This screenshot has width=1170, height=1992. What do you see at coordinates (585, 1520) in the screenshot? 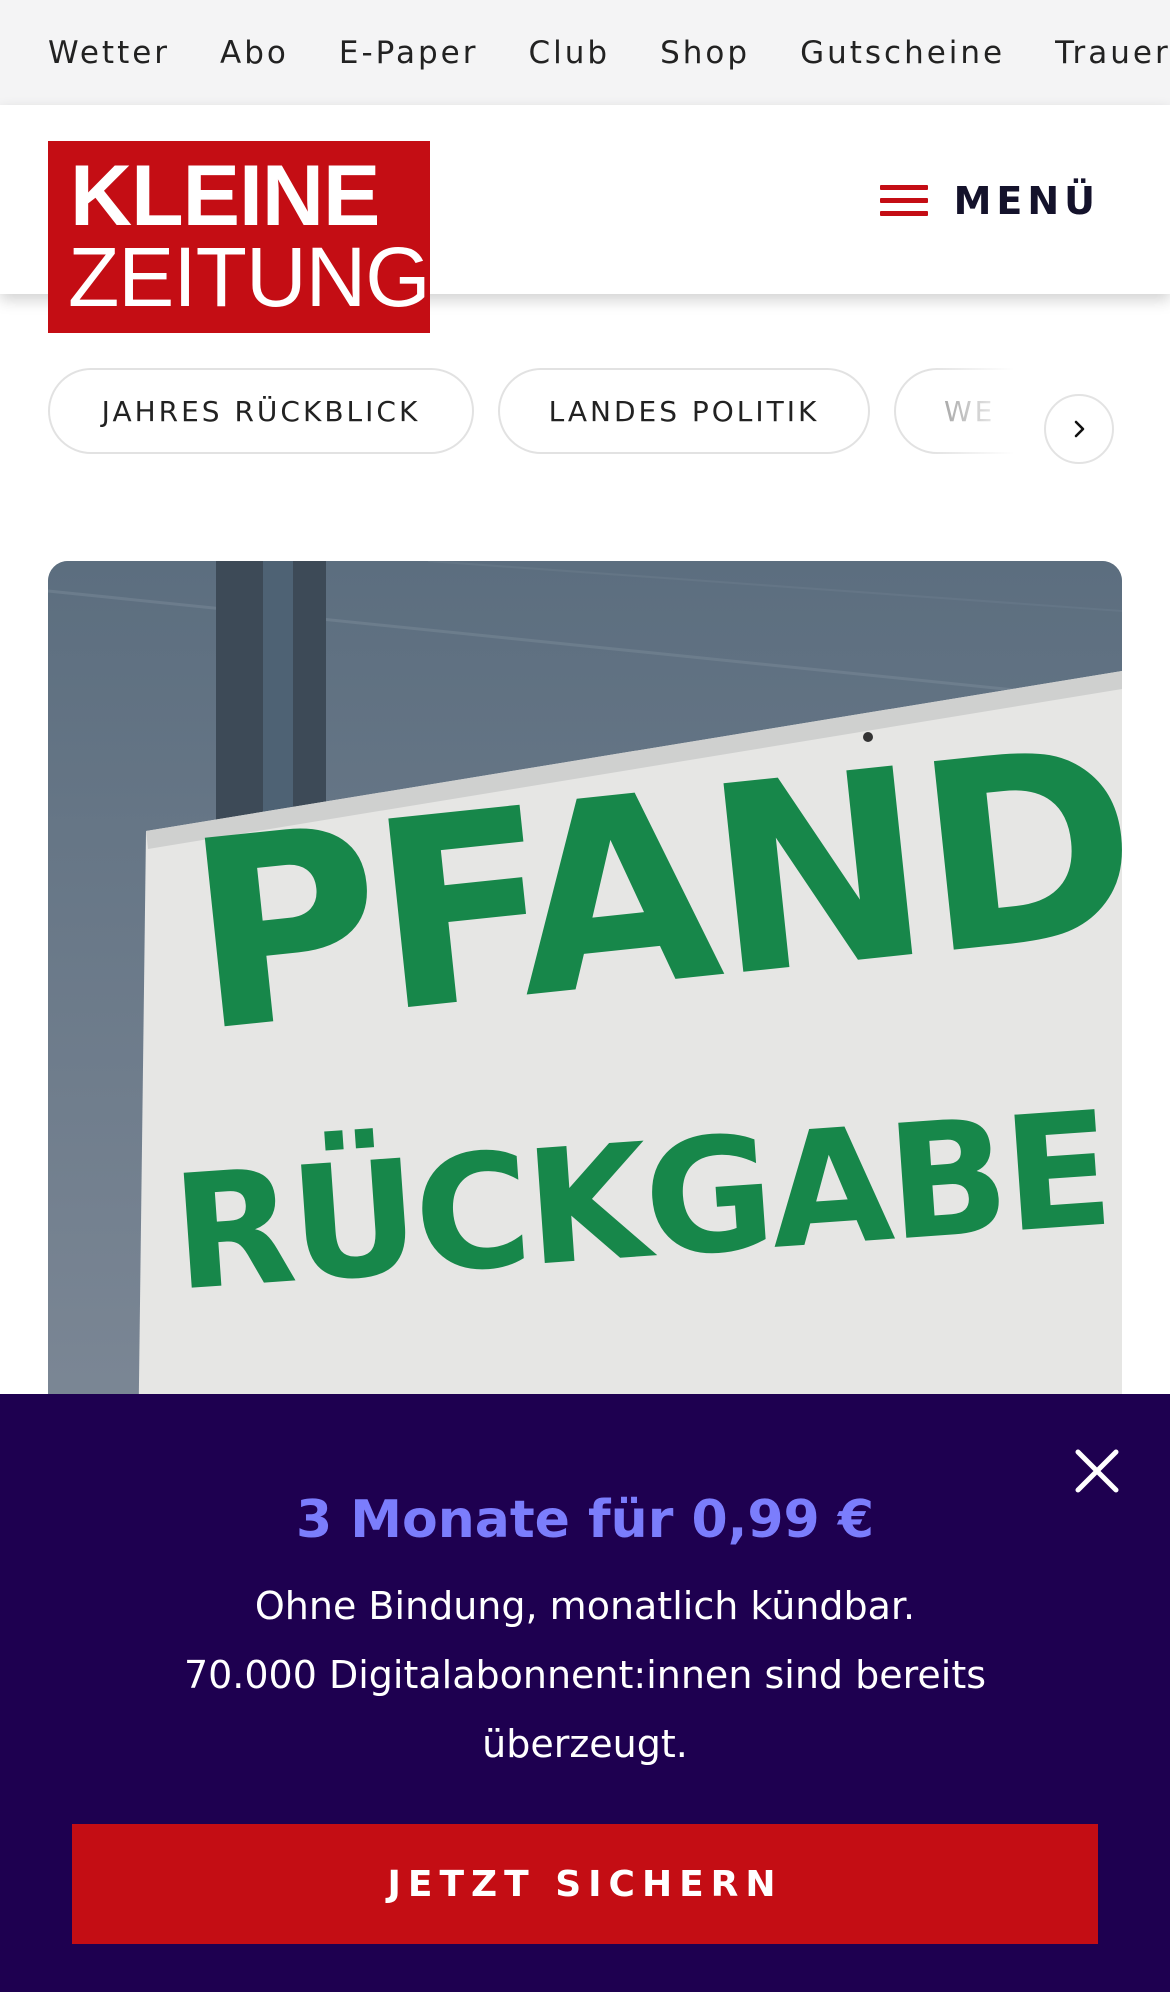
I see `offer-headline: 3 Monate für 0,99 €` at bounding box center [585, 1520].